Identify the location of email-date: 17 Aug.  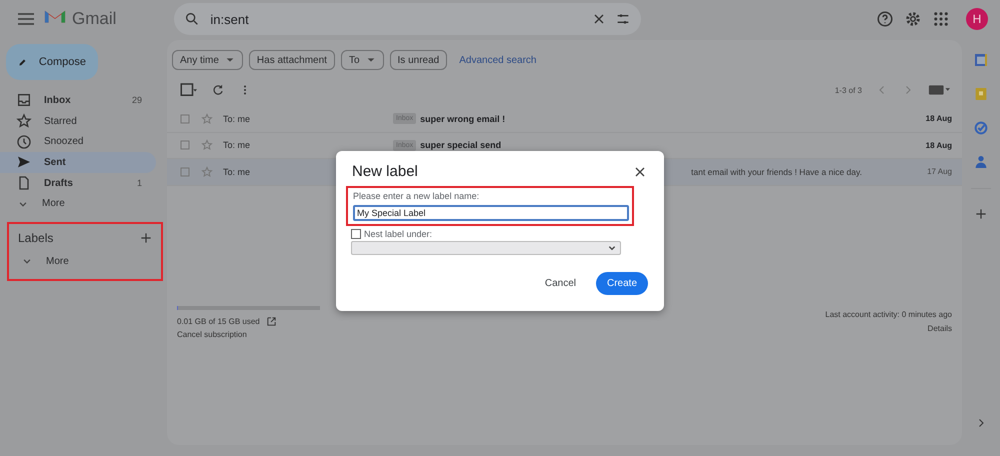
(939, 171).